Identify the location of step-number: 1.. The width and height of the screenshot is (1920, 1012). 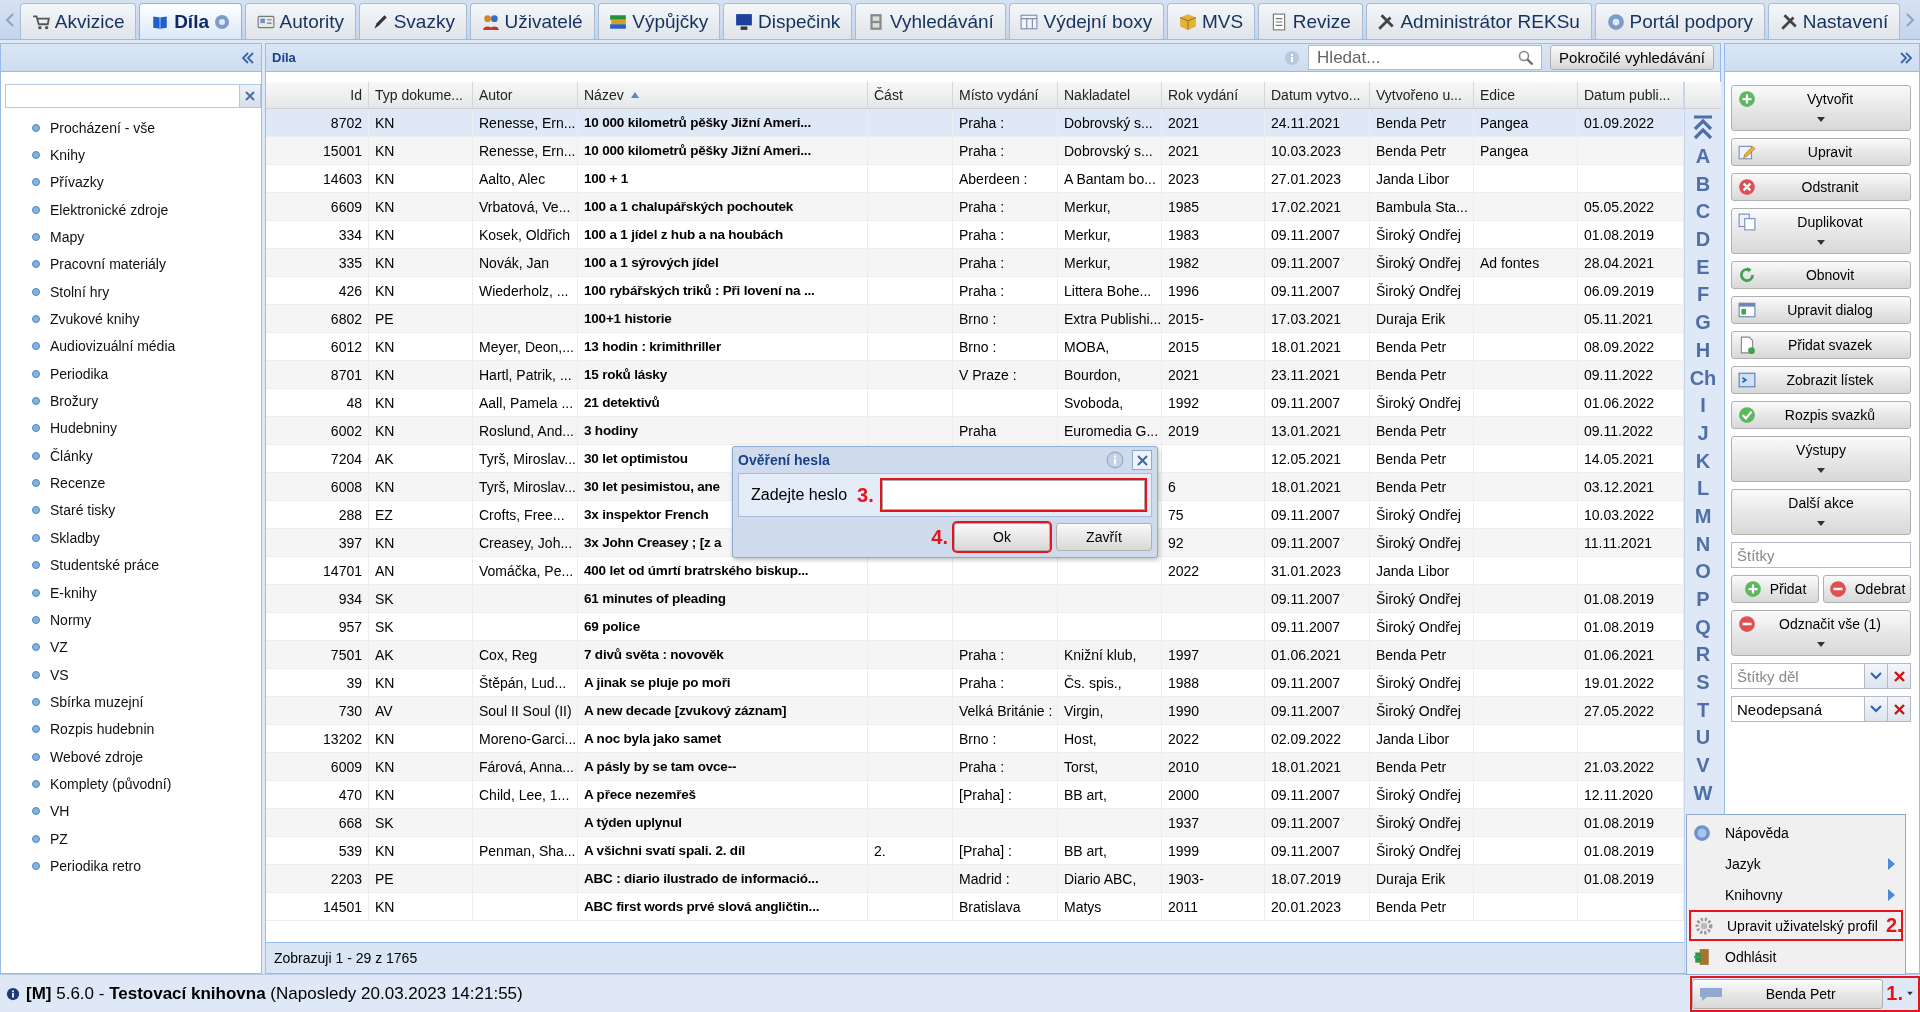
(1894, 993).